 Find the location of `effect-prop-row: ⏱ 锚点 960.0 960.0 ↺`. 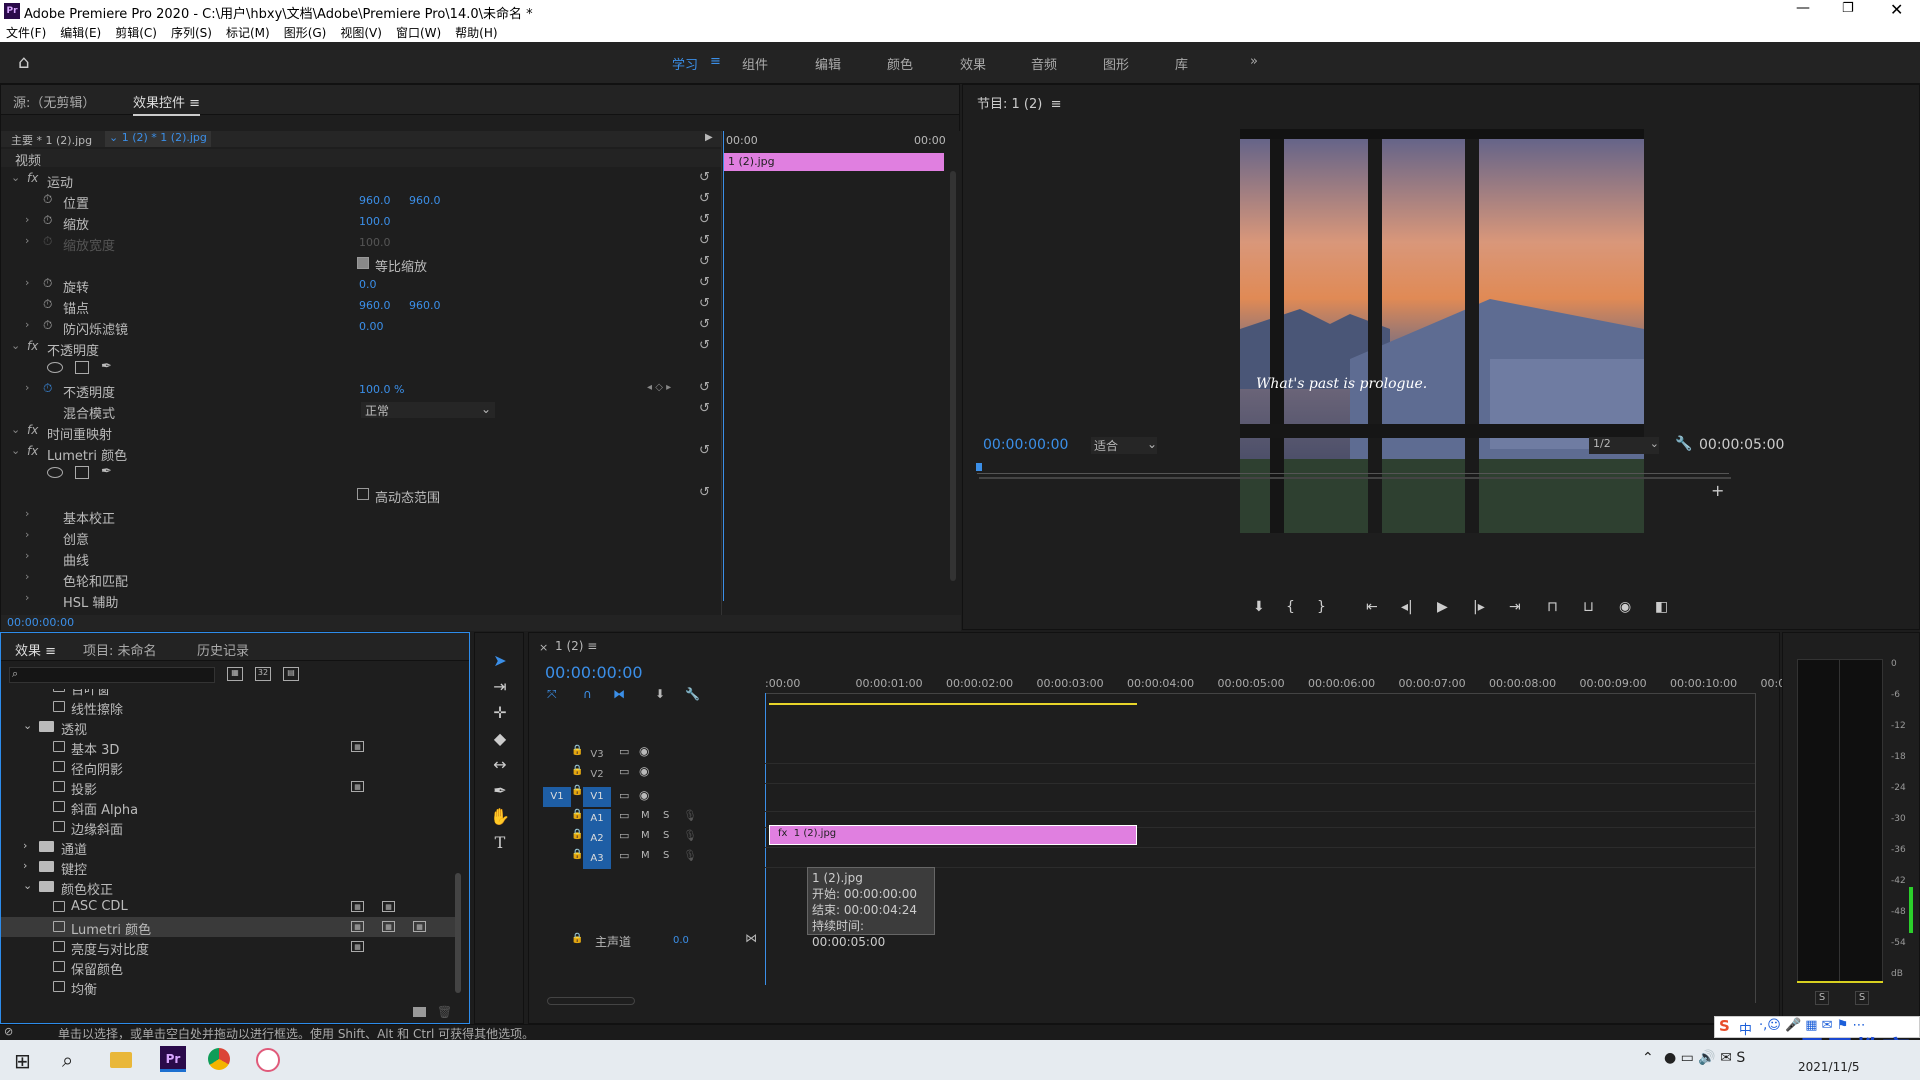

effect-prop-row: ⏱ 锚点 960.0 960.0 ↺ is located at coordinates (361, 306).